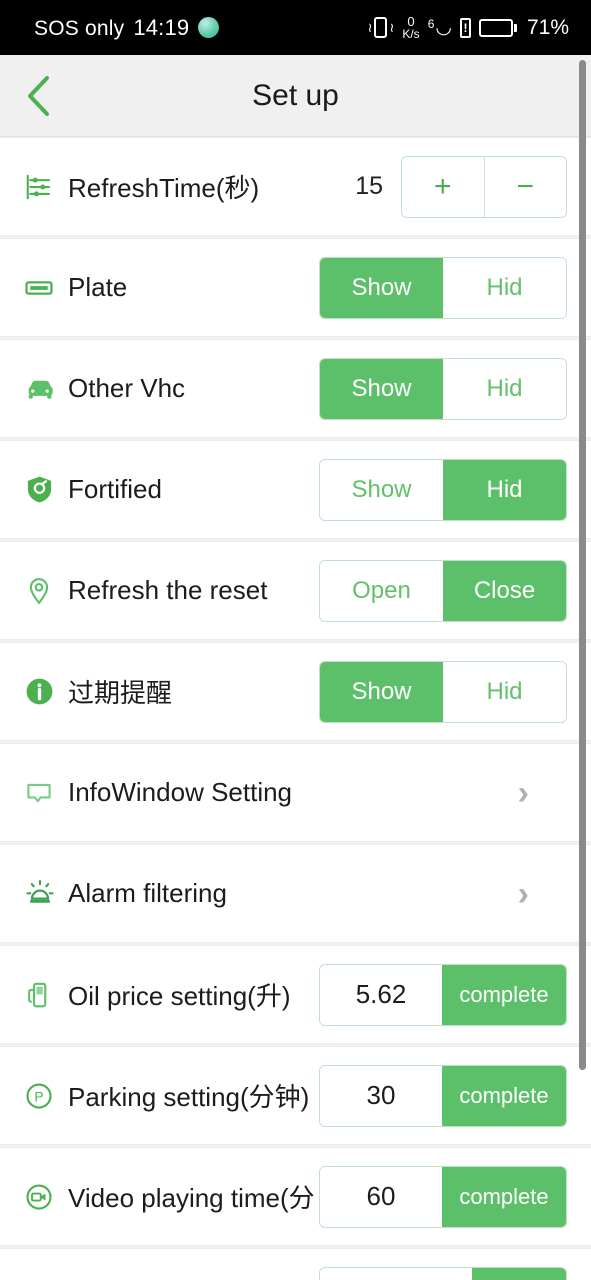 The image size is (591, 1280). What do you see at coordinates (525, 186) in the screenshot?
I see `decrement-button: −` at bounding box center [525, 186].